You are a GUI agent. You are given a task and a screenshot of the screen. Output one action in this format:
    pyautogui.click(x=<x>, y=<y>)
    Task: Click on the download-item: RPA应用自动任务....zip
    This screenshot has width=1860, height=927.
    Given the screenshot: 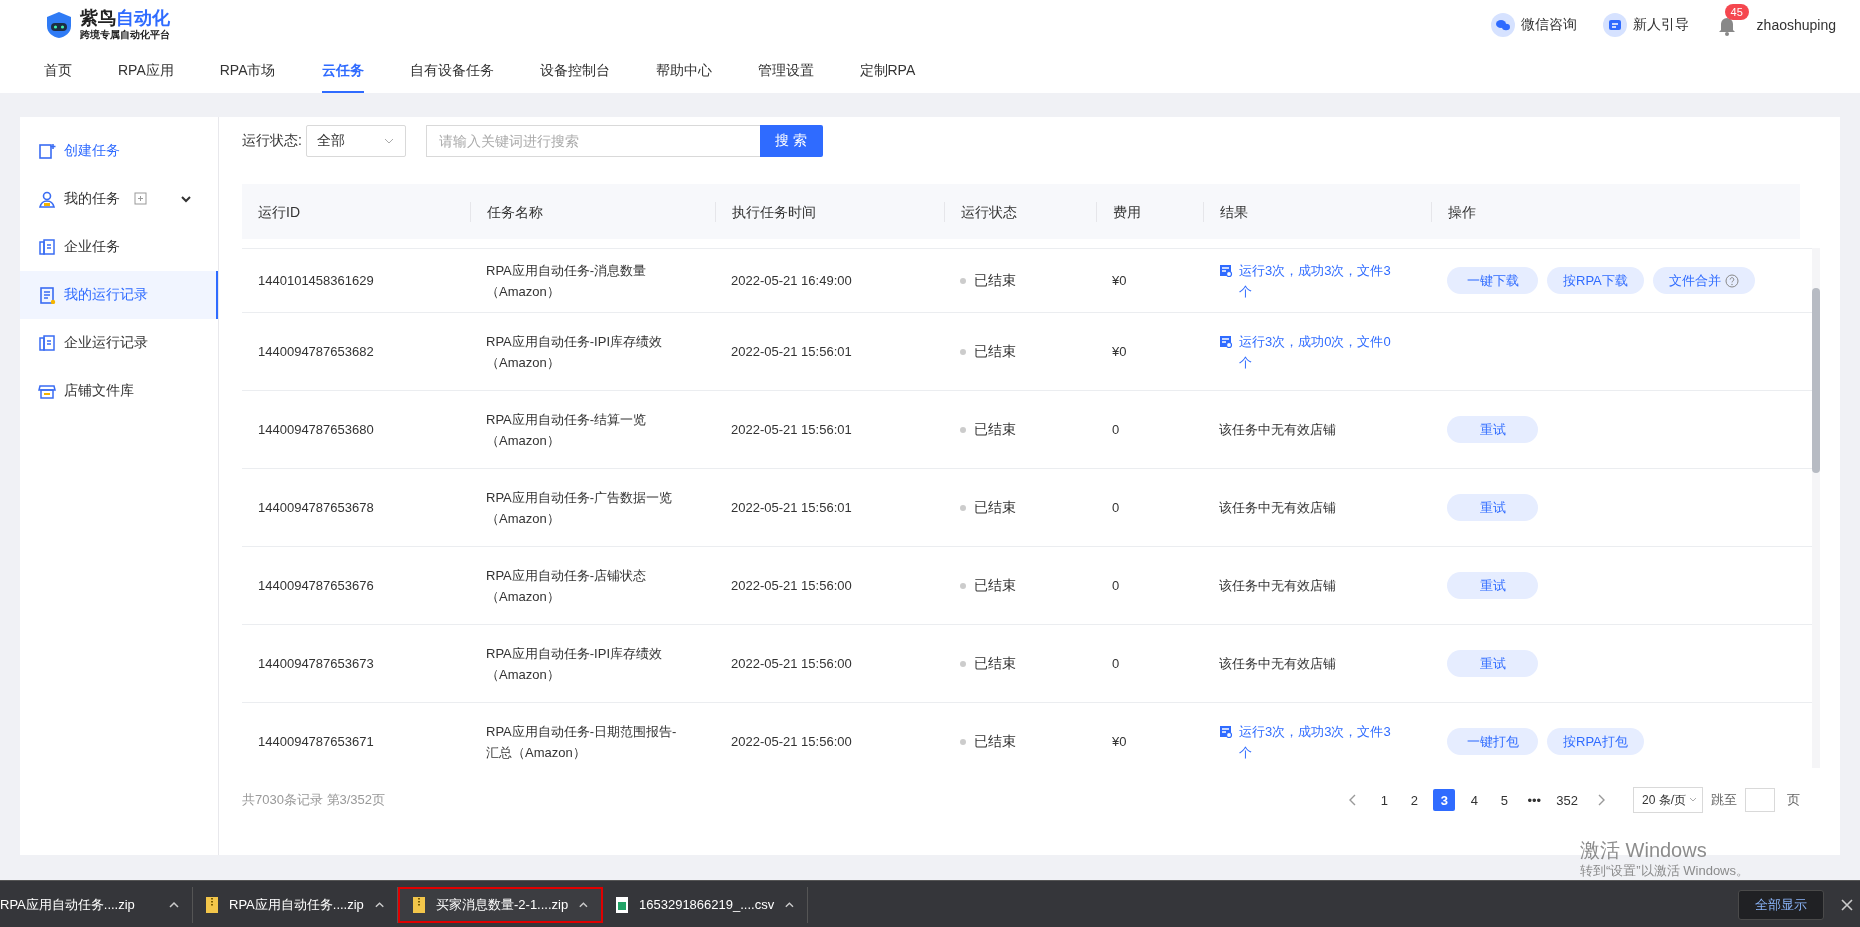 What is the action you would take?
    pyautogui.click(x=96, y=904)
    